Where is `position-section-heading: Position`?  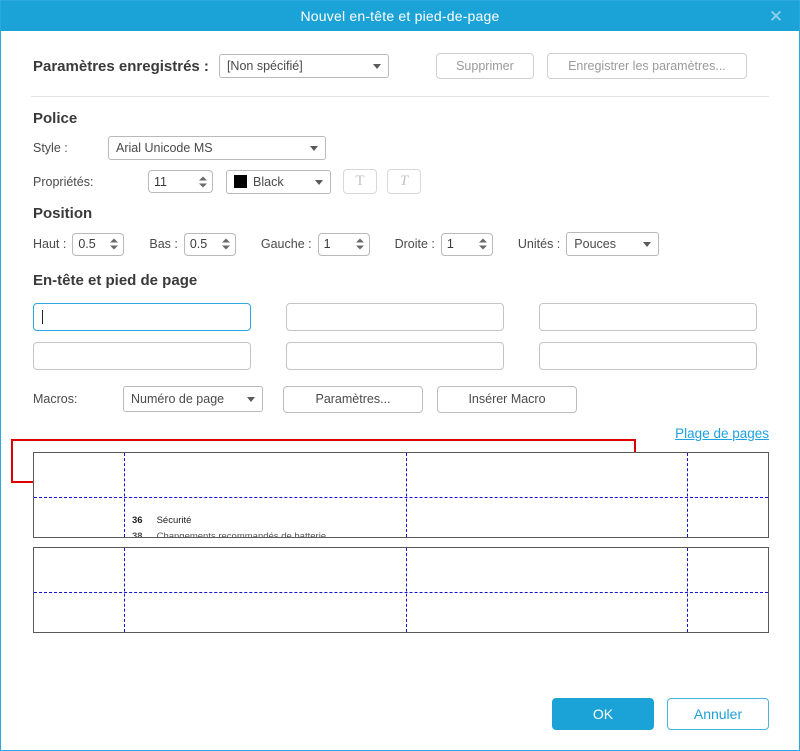
position-section-heading: Position is located at coordinates (63, 213).